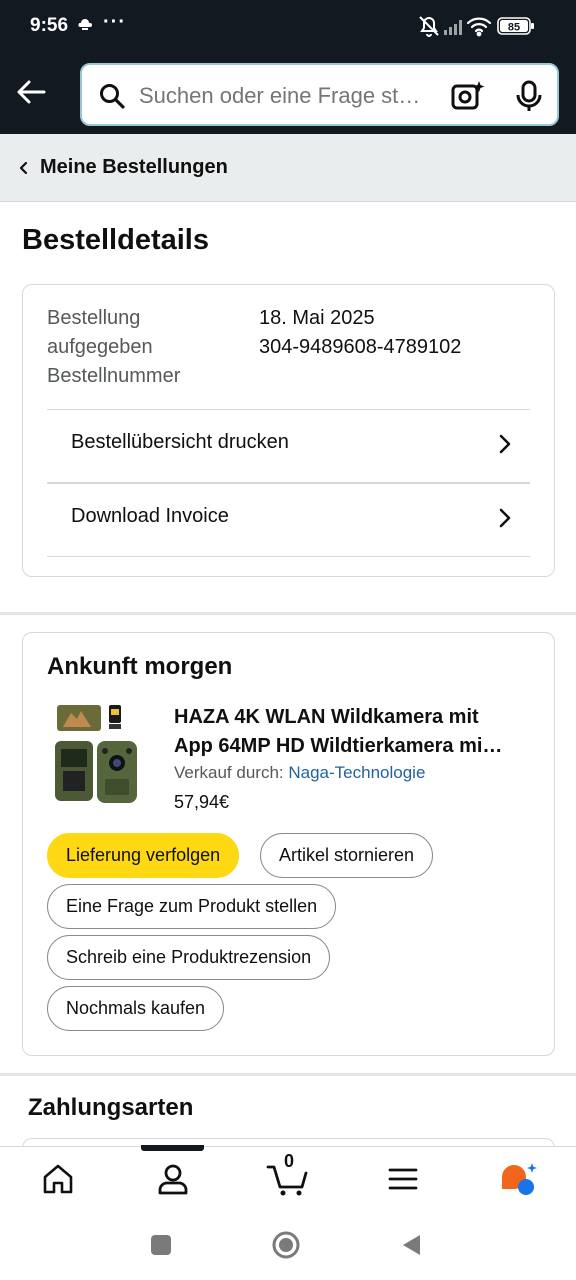 Image resolution: width=576 pixels, height=1280 pixels. I want to click on muted-bell-icon, so click(429, 26).